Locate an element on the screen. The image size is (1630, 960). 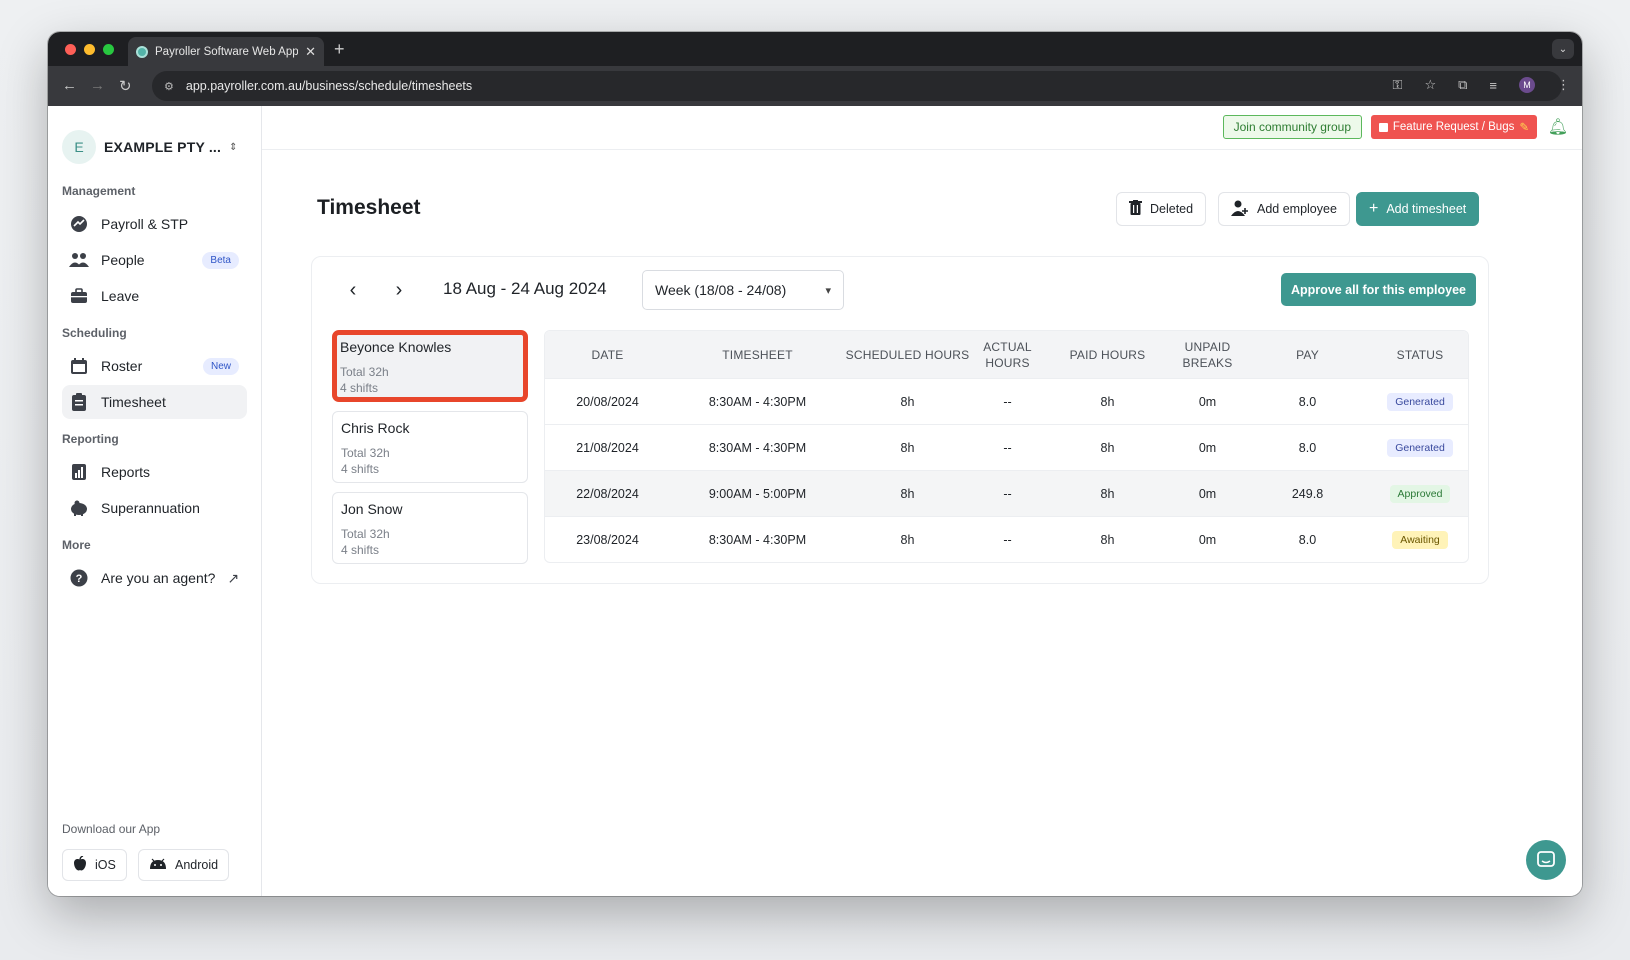
date-range-label: 18 Aug - 24 Aug 2024 is located at coordinates (525, 288).